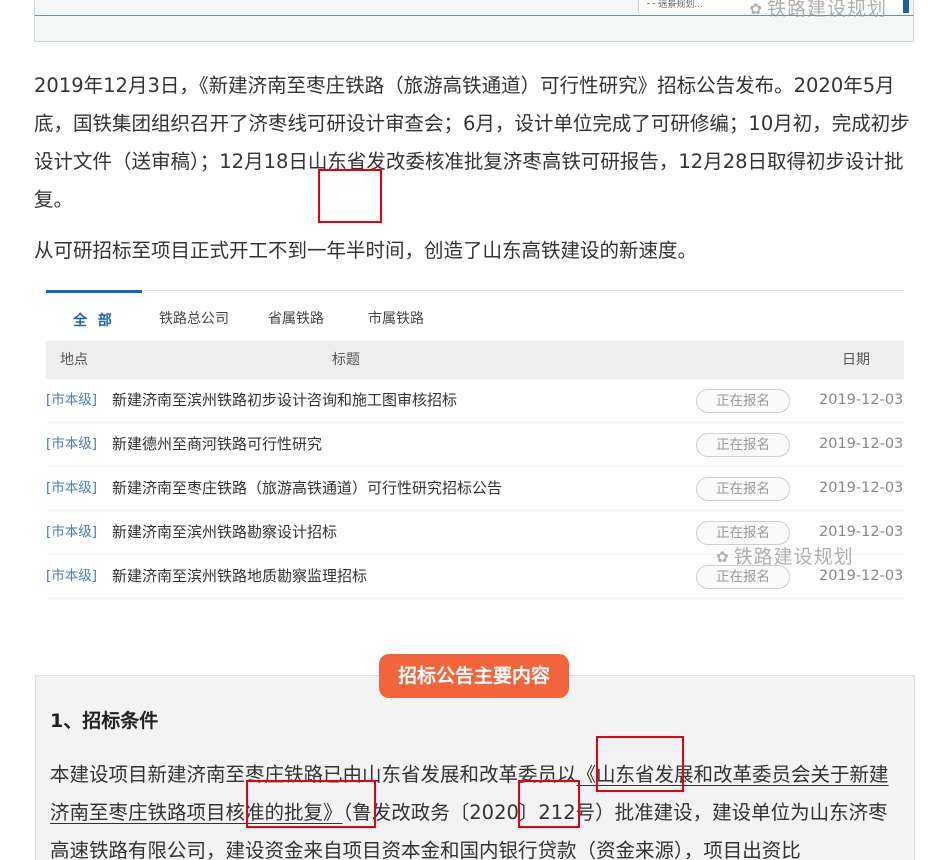 Image resolution: width=945 pixels, height=860 pixels. I want to click on tab-all: 全 部, so click(94, 316).